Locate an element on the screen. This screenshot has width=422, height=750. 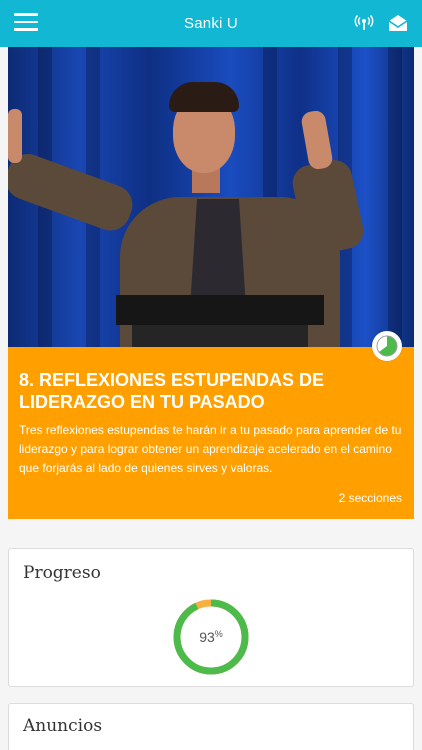
sections-count: 2 secciones is located at coordinates (370, 498).